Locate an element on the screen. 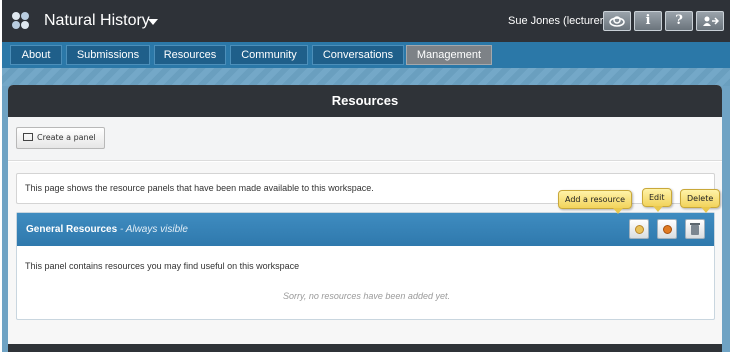 This screenshot has height=352, width=732. create-panel-button: Create a panel is located at coordinates (60, 138).